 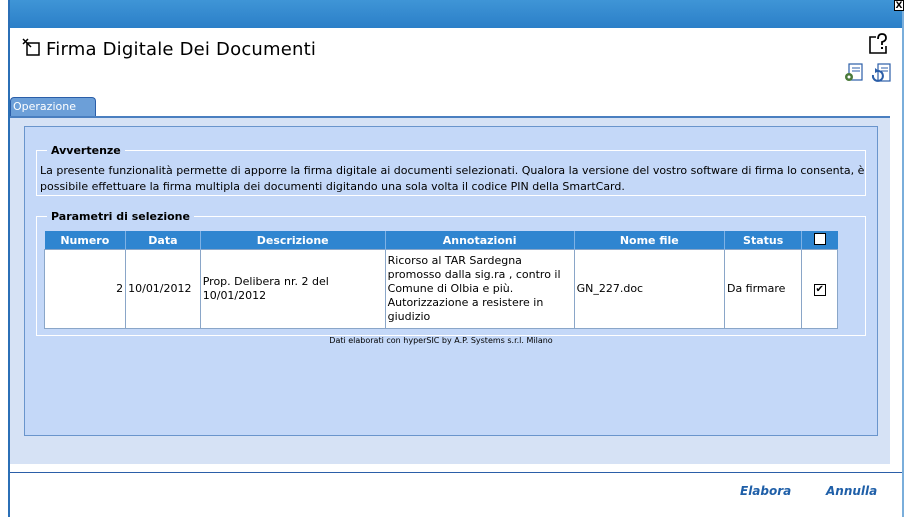 What do you see at coordinates (292, 289) in the screenshot?
I see `cell-descrizione: Prop. Delibera nr. 2 del 10/01/2012` at bounding box center [292, 289].